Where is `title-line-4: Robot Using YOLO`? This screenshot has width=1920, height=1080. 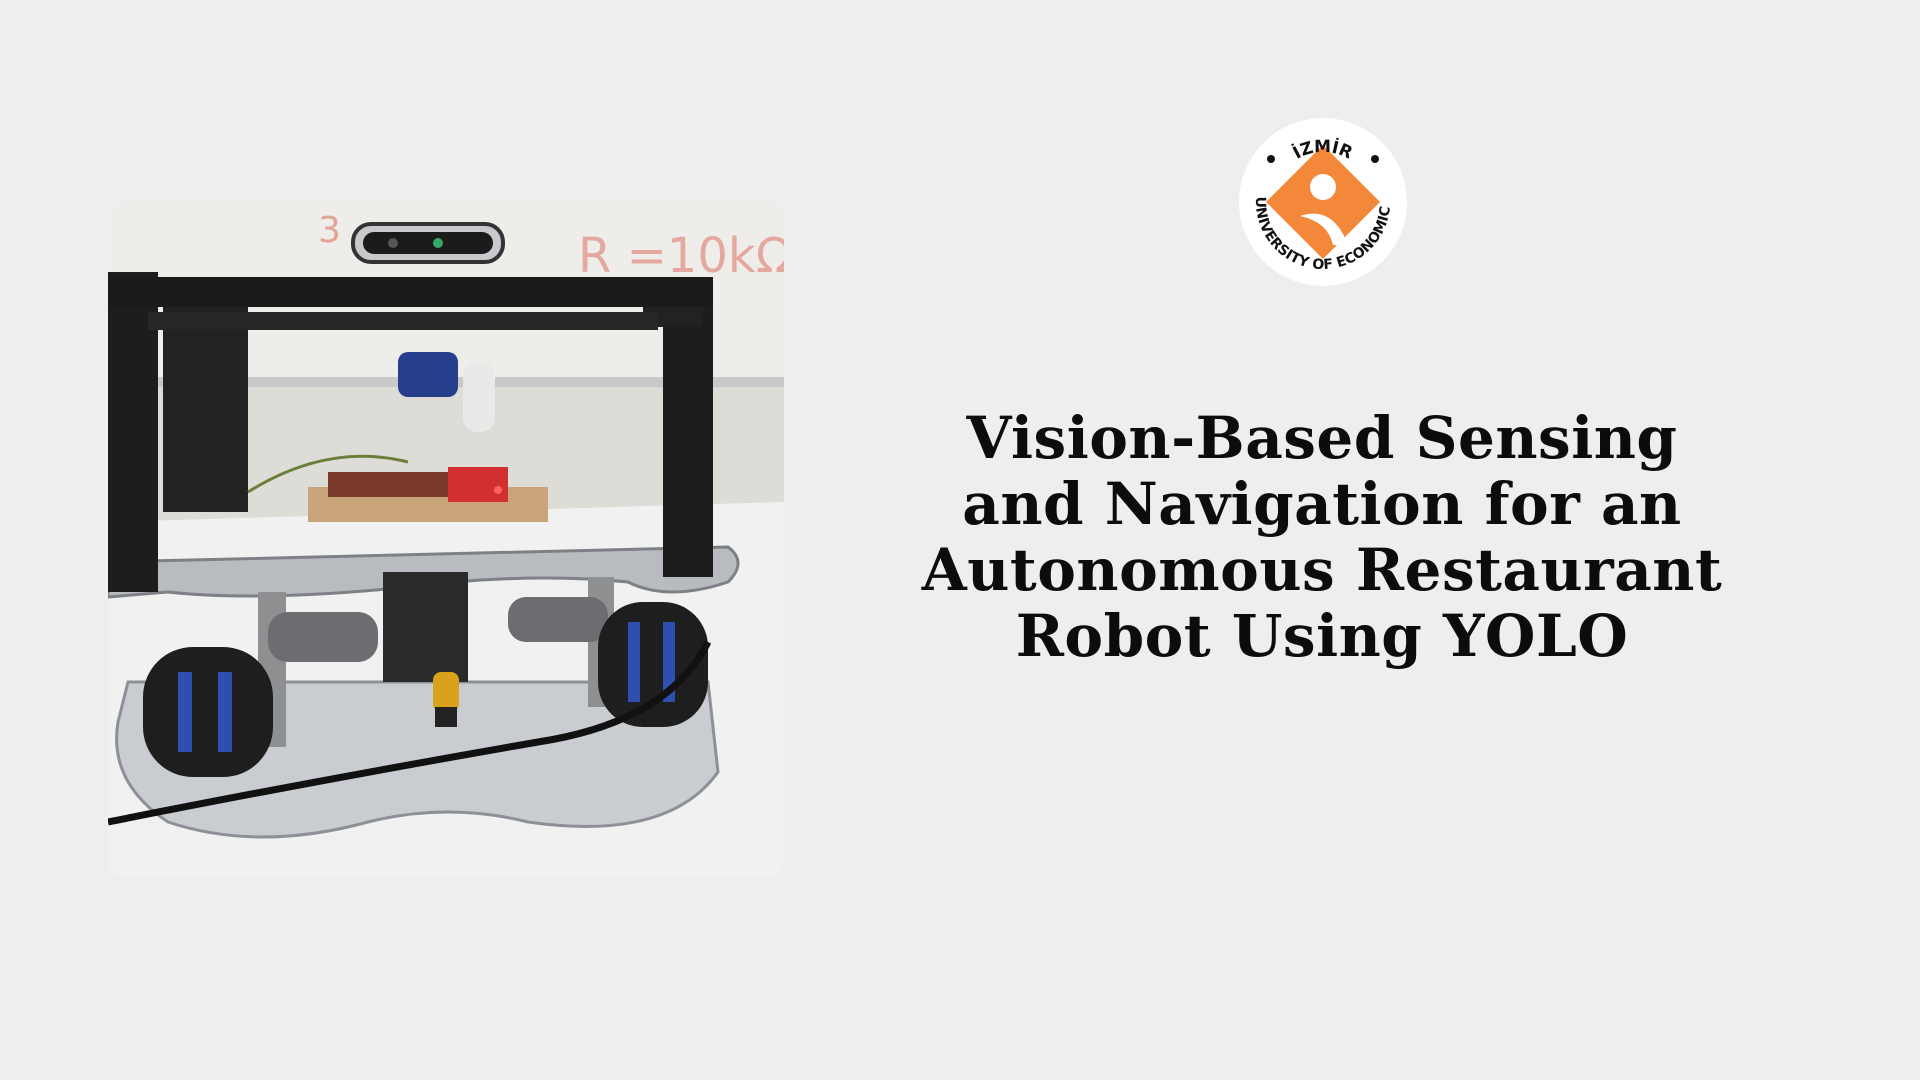 title-line-4: Robot Using YOLO is located at coordinates (1322, 636).